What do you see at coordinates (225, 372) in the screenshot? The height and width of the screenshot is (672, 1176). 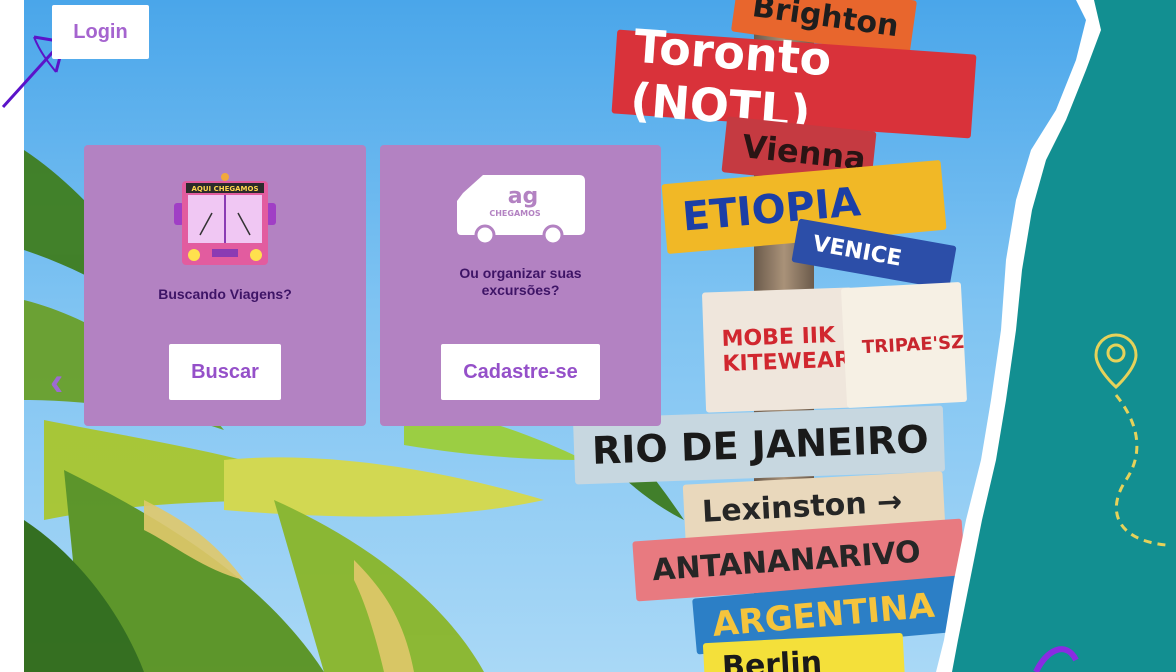 I see `search-button: Buscar` at bounding box center [225, 372].